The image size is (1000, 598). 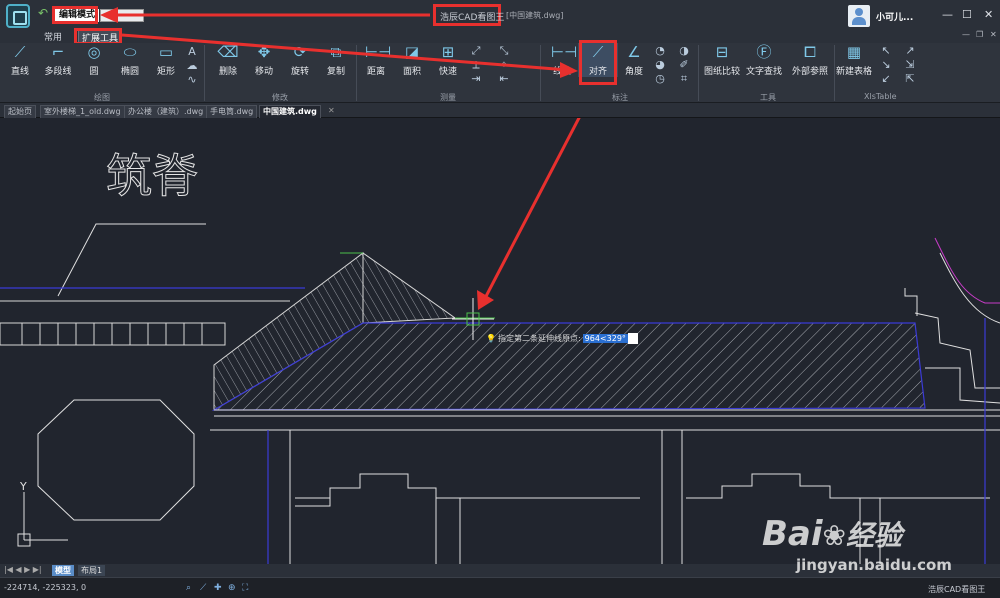 I want to click on prompt-cursor-box, so click(x=632, y=338).